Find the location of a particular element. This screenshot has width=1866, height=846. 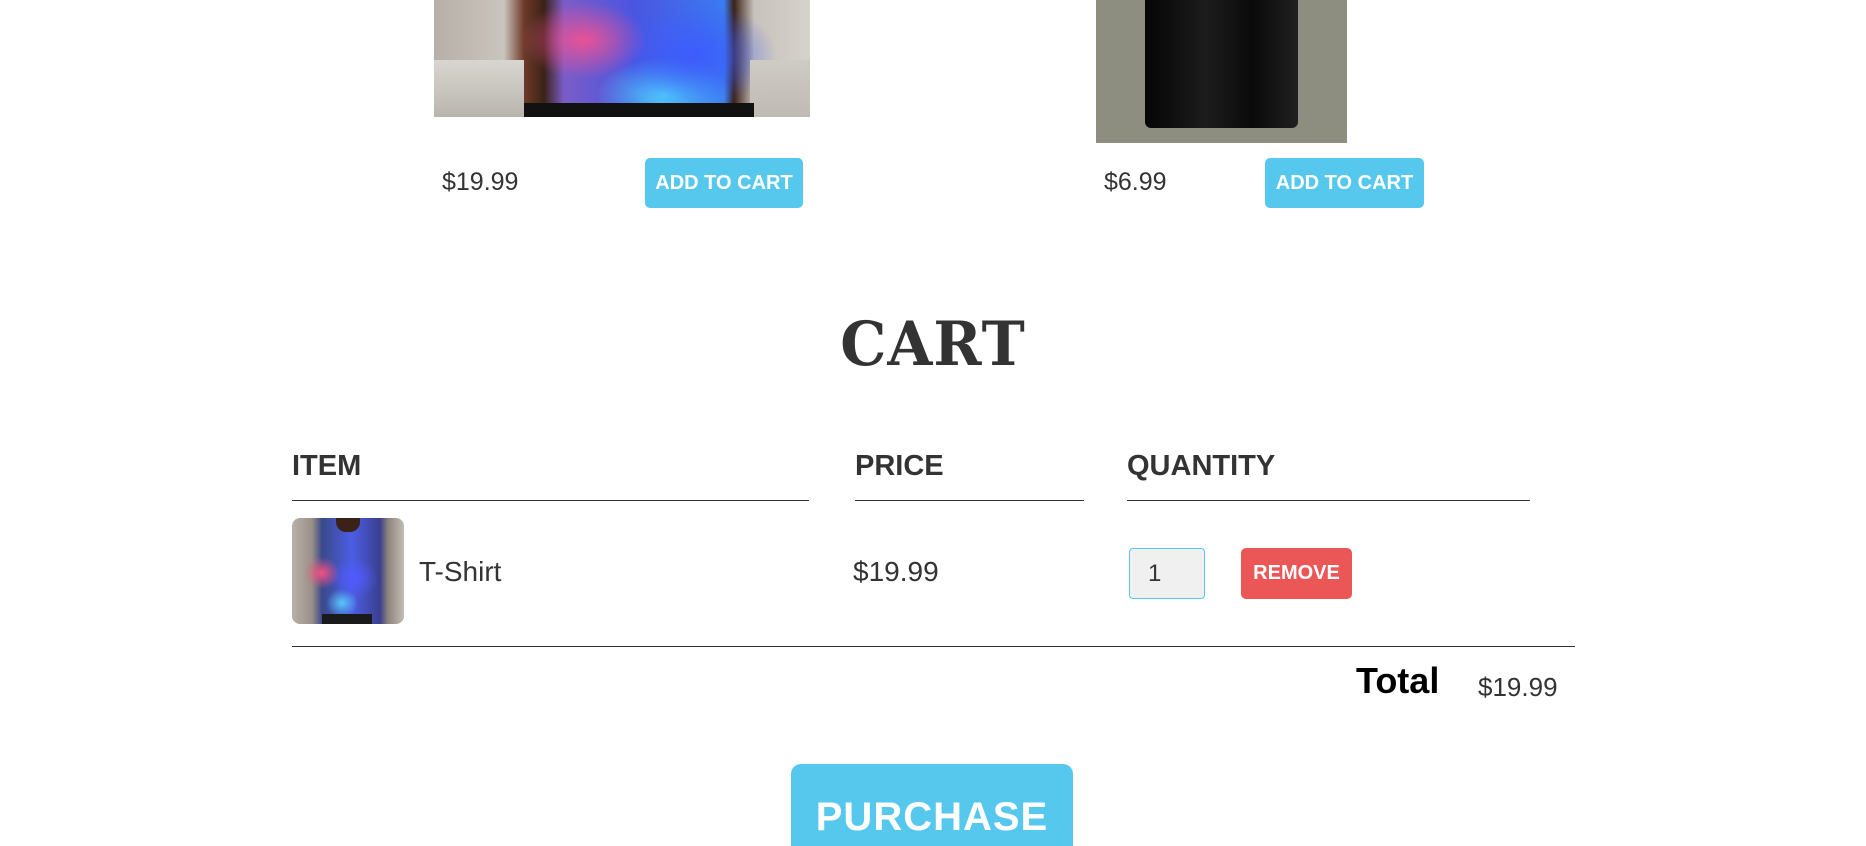

product-price-tshirt: $19.99 is located at coordinates (480, 182).